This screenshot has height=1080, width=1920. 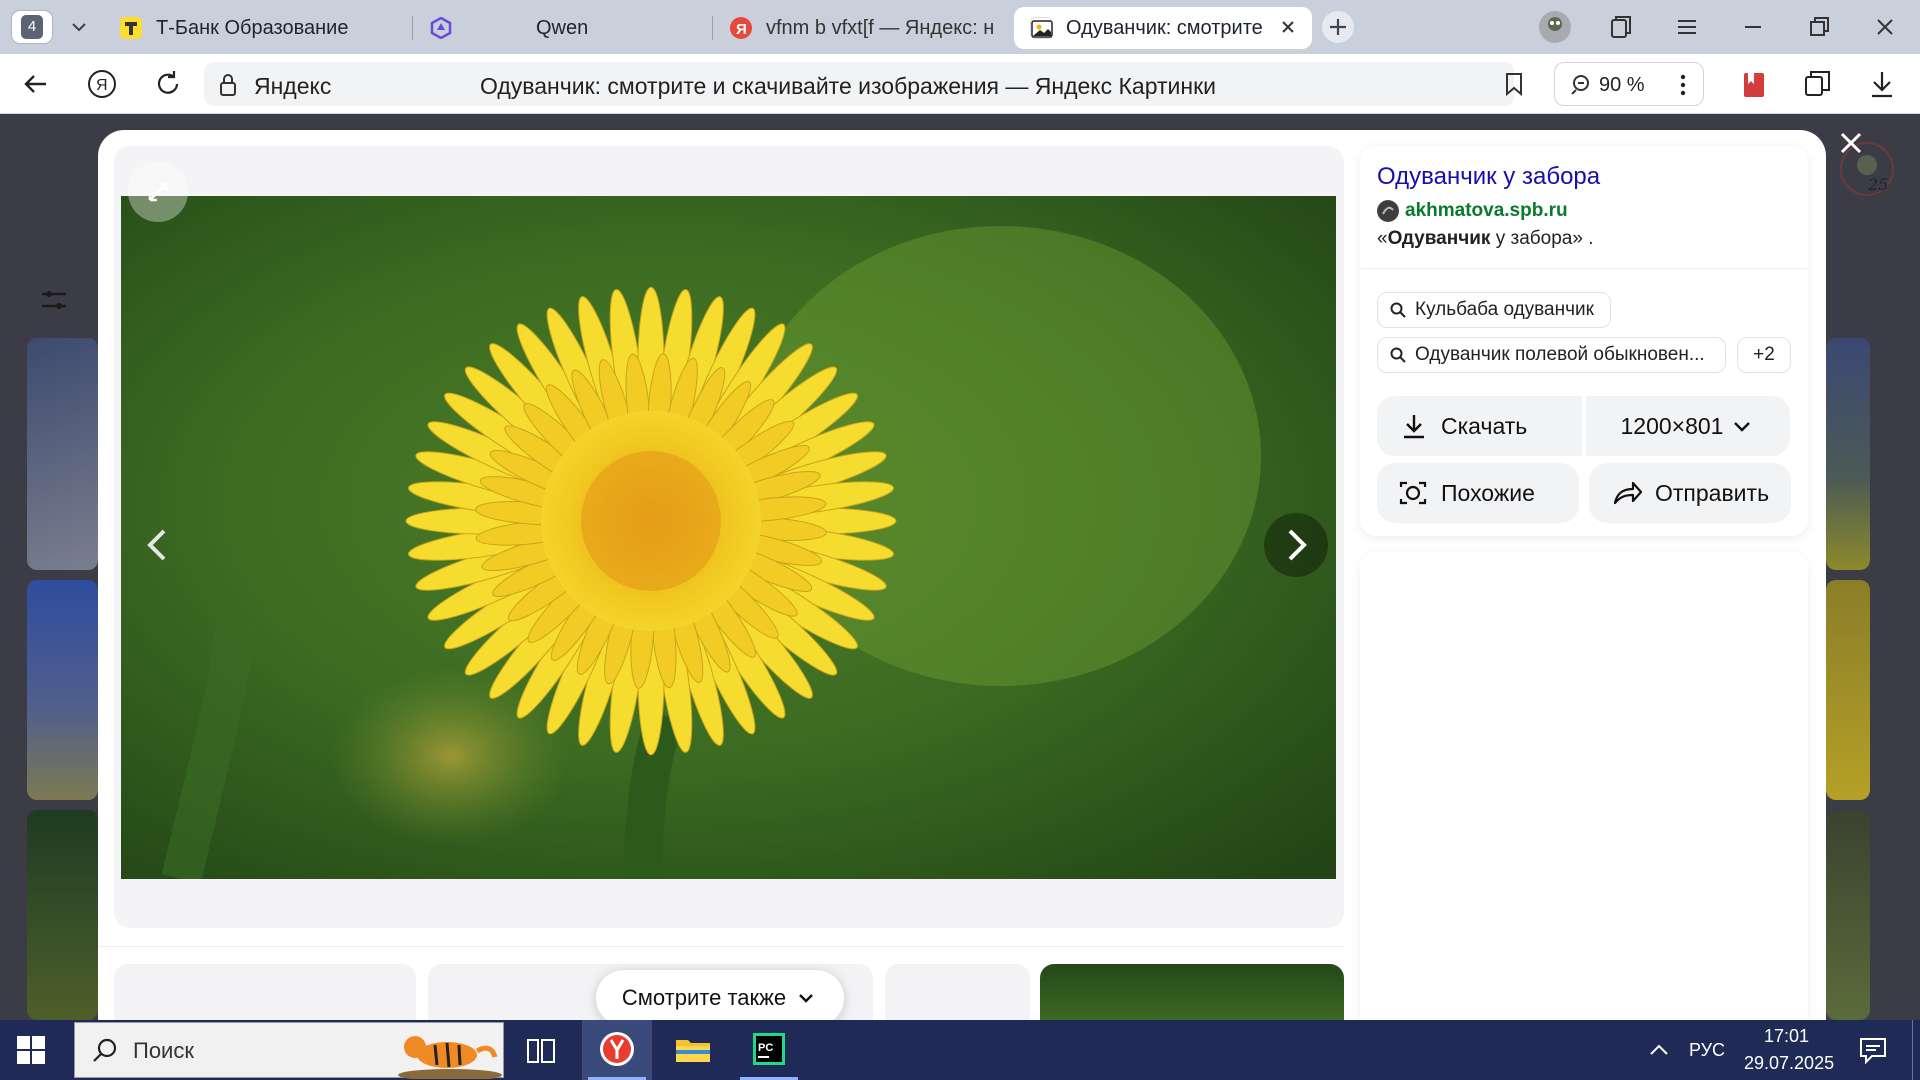 I want to click on task-view-icon, so click(x=541, y=1050).